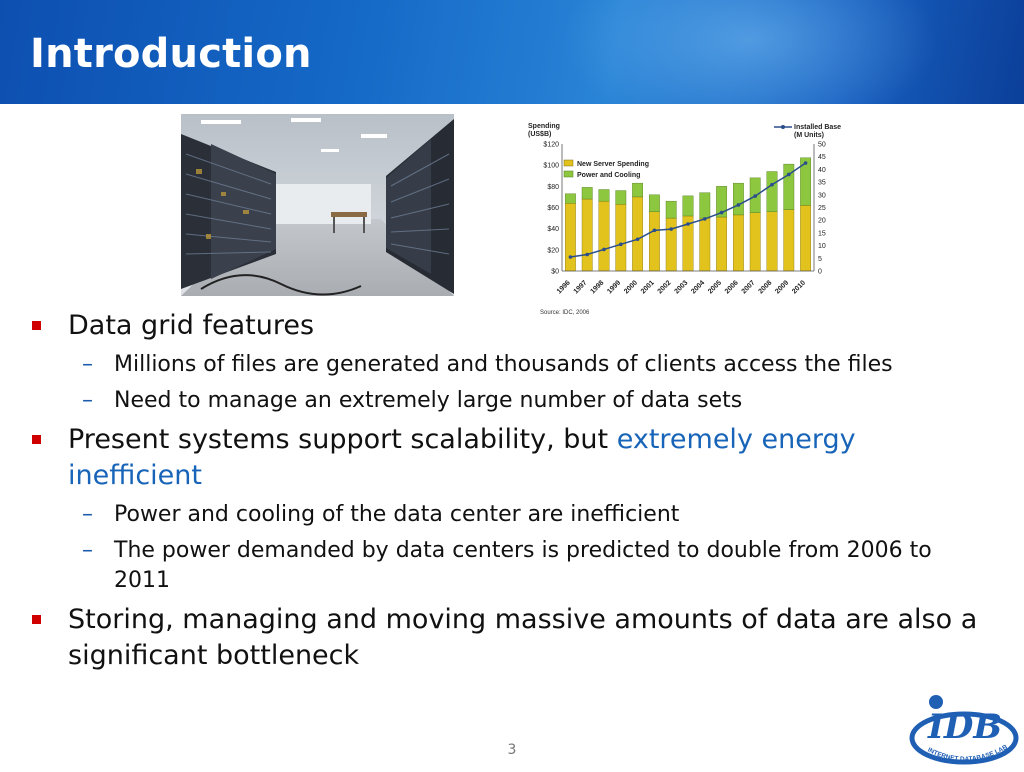 Image resolution: width=1024 pixels, height=772 pixels. What do you see at coordinates (732, 287) in the screenshot?
I see `chart-x-tick-label: 2006` at bounding box center [732, 287].